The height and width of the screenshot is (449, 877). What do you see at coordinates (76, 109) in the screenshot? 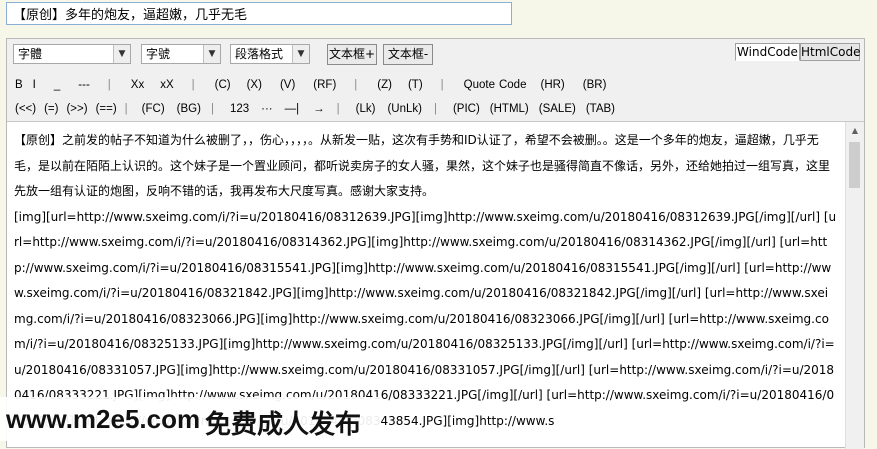
I see `toolbar-button: (>>)` at bounding box center [76, 109].